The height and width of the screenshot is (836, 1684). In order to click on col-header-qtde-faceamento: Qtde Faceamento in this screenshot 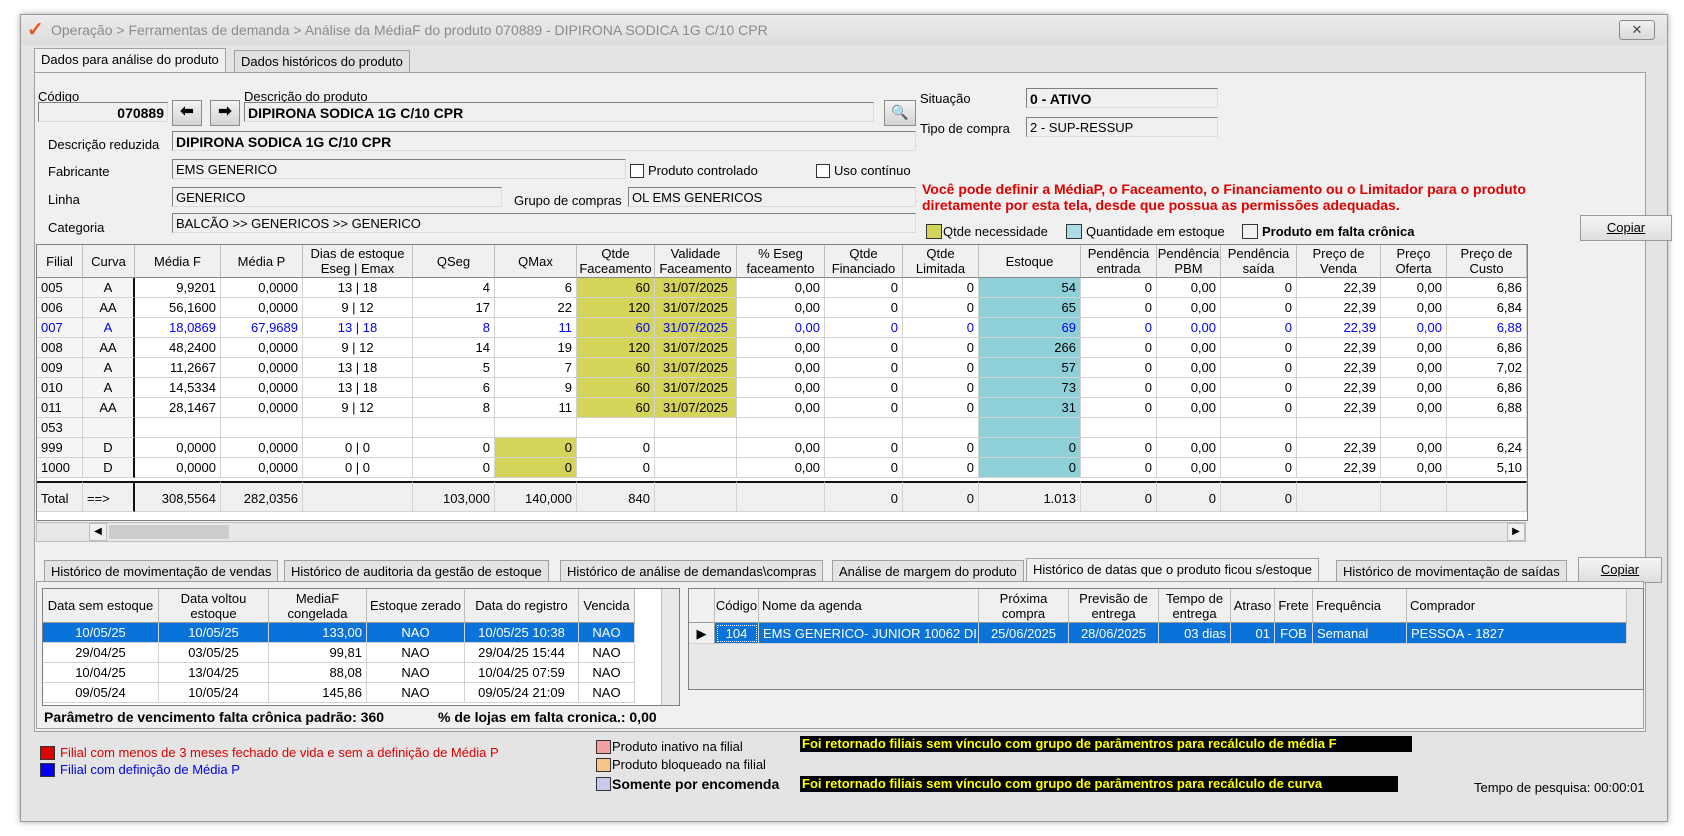, I will do `click(616, 261)`.